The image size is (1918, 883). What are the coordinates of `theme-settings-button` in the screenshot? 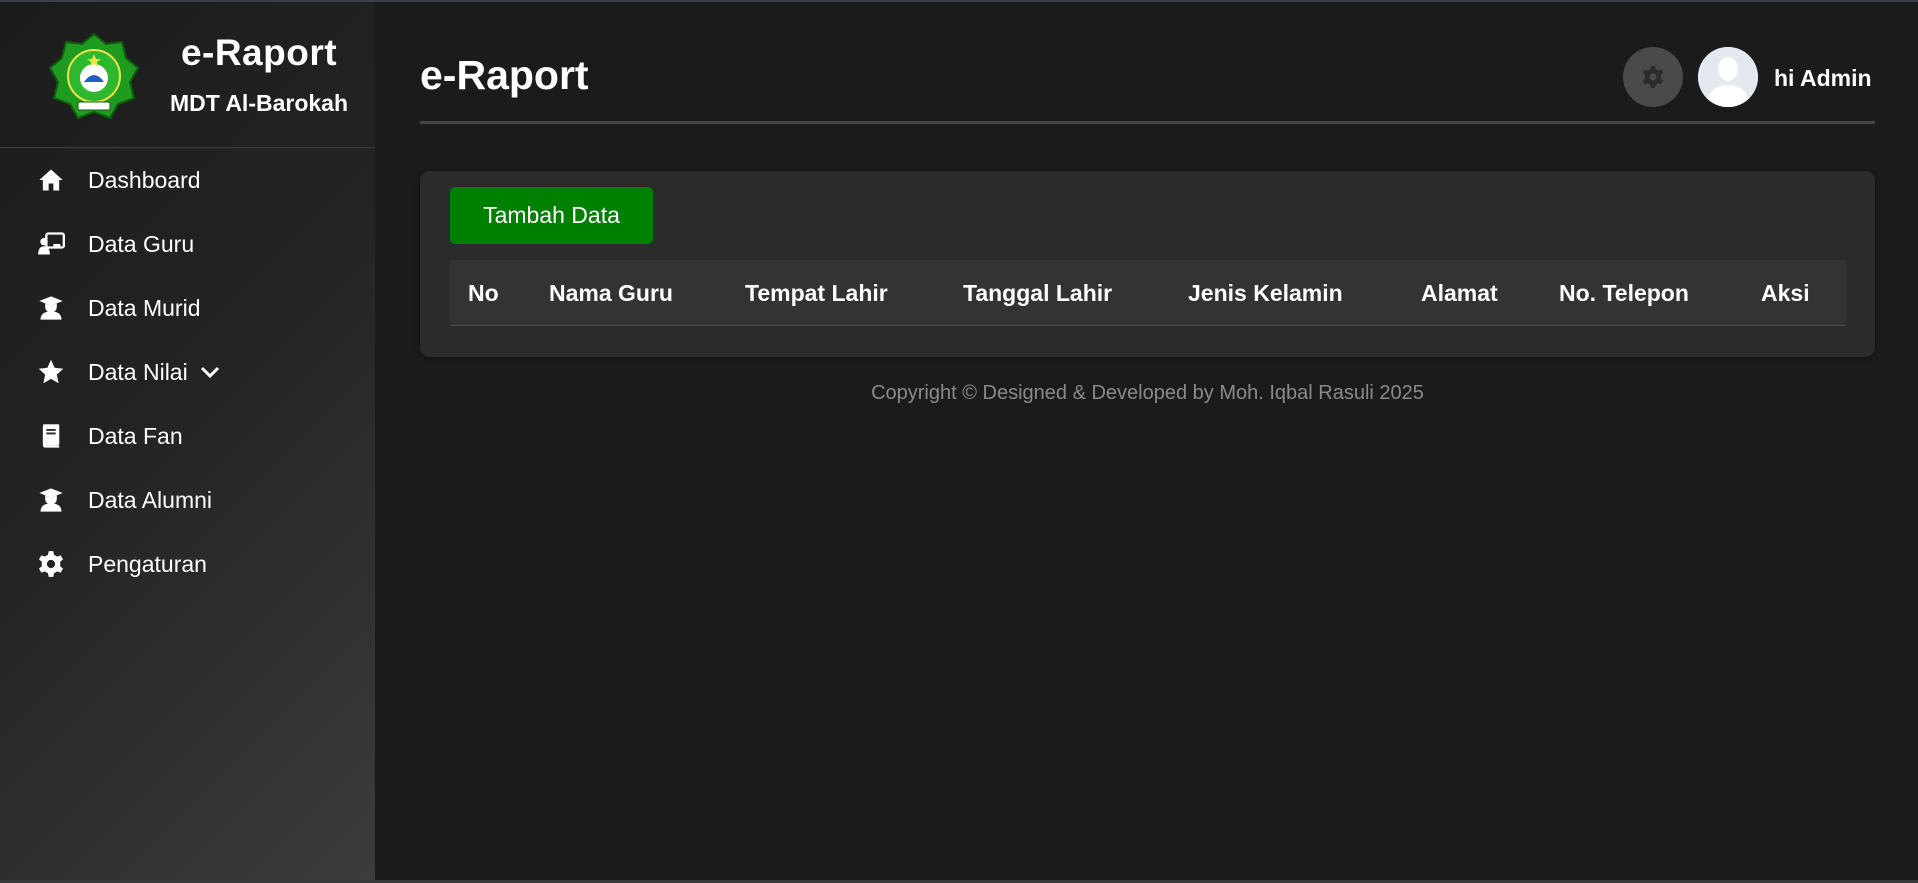 It's located at (1653, 77).